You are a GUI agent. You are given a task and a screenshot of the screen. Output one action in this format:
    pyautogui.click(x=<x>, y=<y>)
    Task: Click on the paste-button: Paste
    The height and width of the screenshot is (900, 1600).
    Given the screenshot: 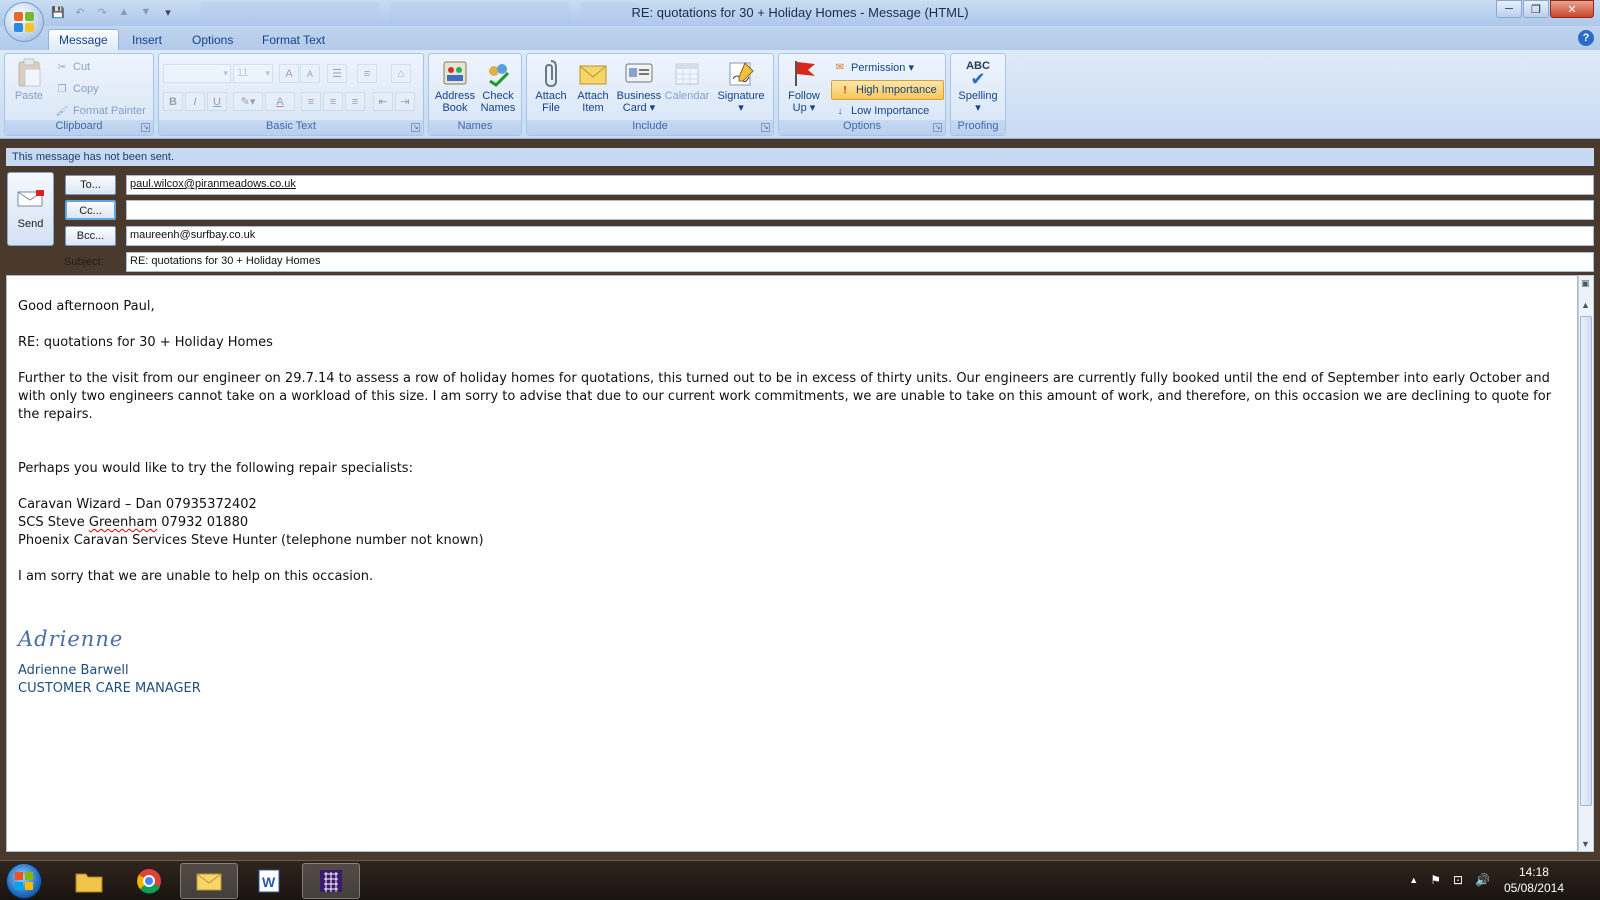 What is the action you would take?
    pyautogui.click(x=29, y=80)
    